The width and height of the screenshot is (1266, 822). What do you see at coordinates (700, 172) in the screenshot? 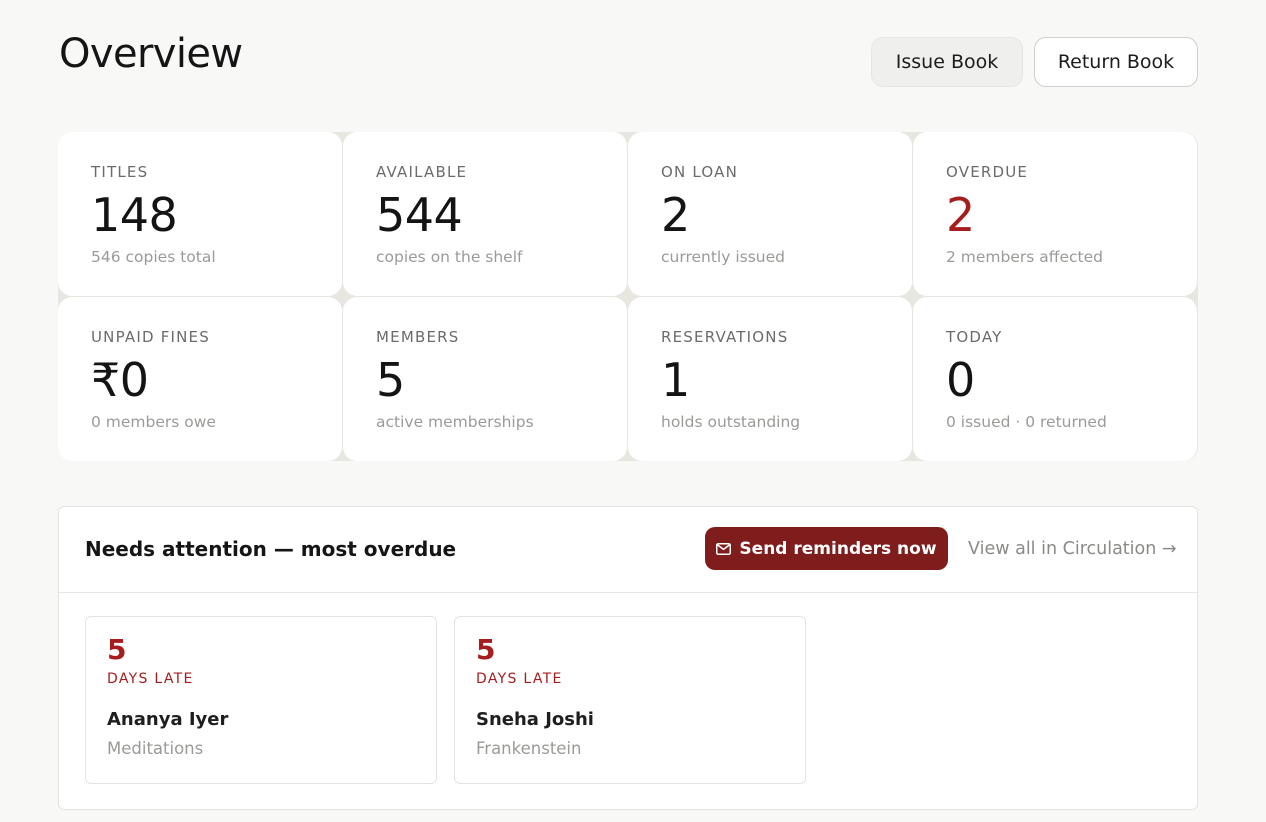
I see `stat-label: ON LOAN` at bounding box center [700, 172].